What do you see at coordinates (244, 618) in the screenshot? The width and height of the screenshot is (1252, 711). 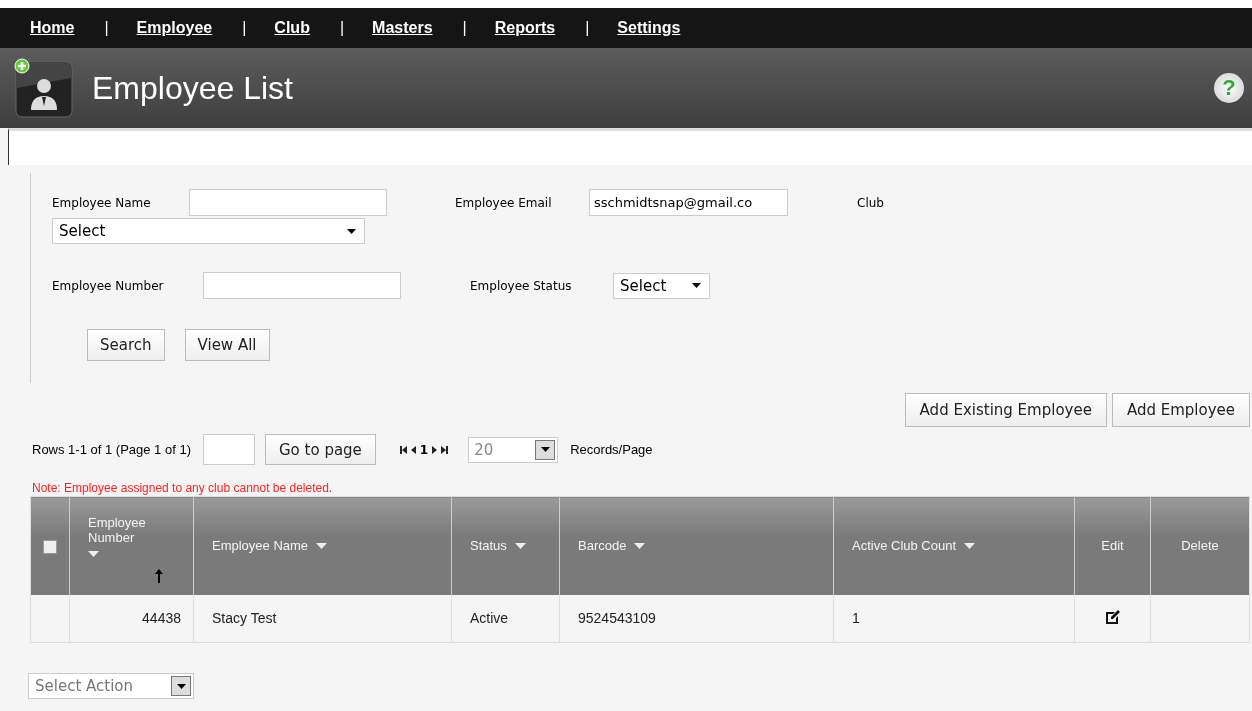 I see `table-cell: Stacy Test` at bounding box center [244, 618].